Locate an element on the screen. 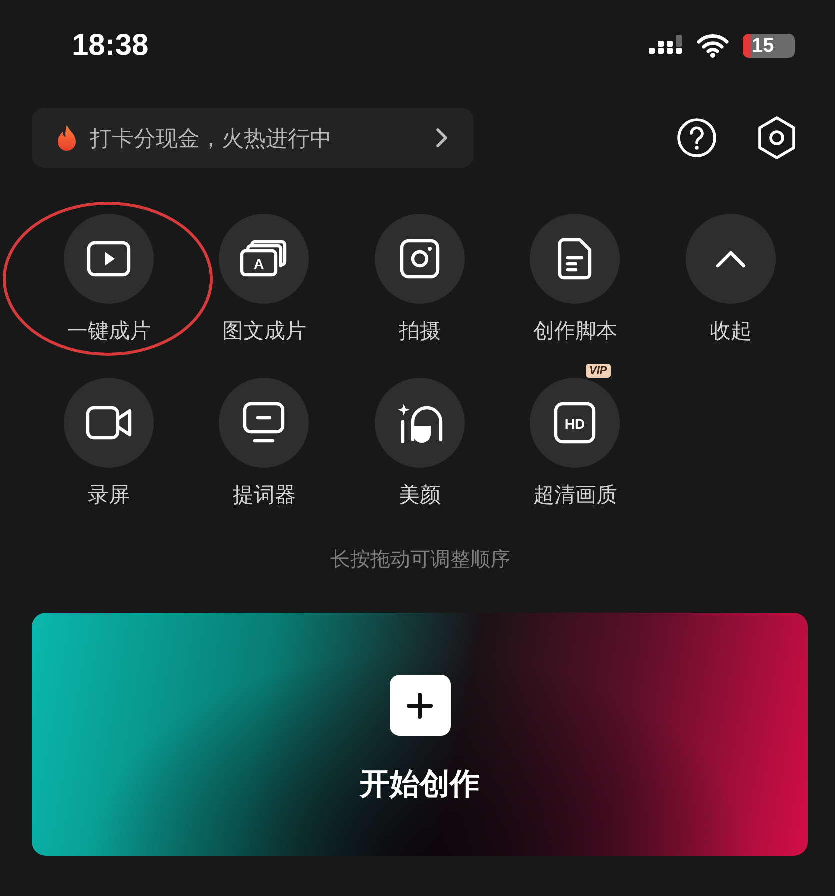  video-camera-icon is located at coordinates (109, 423).